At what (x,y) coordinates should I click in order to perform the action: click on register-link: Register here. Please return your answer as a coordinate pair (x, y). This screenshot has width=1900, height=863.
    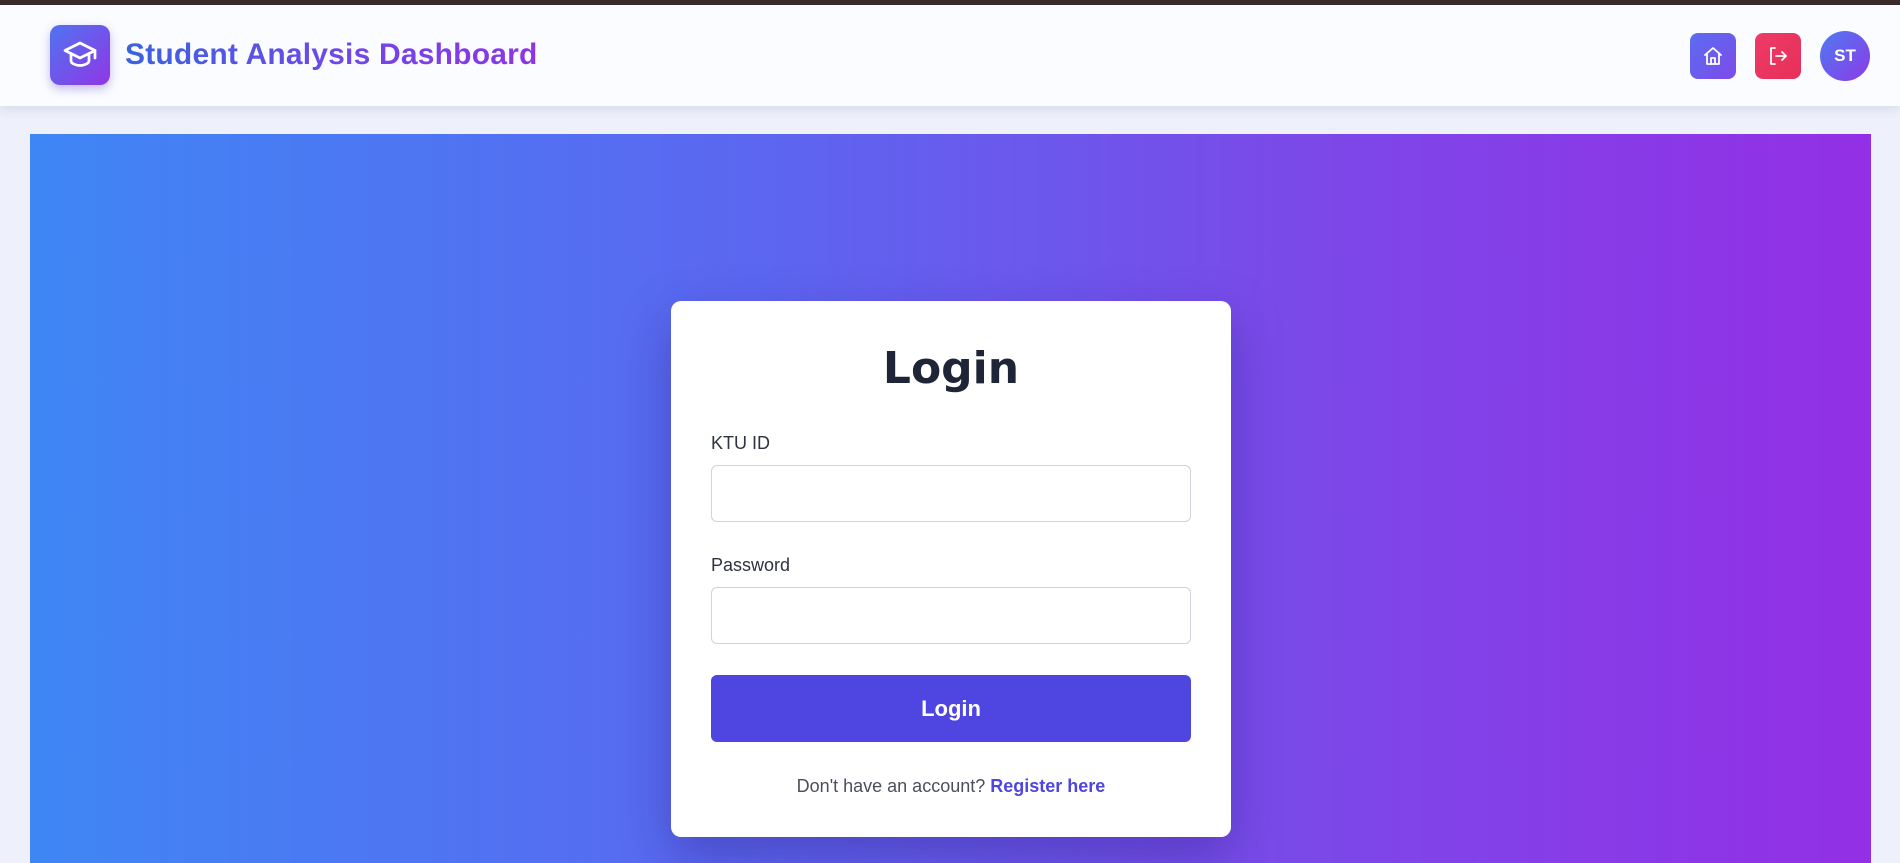
    Looking at the image, I should click on (1047, 786).